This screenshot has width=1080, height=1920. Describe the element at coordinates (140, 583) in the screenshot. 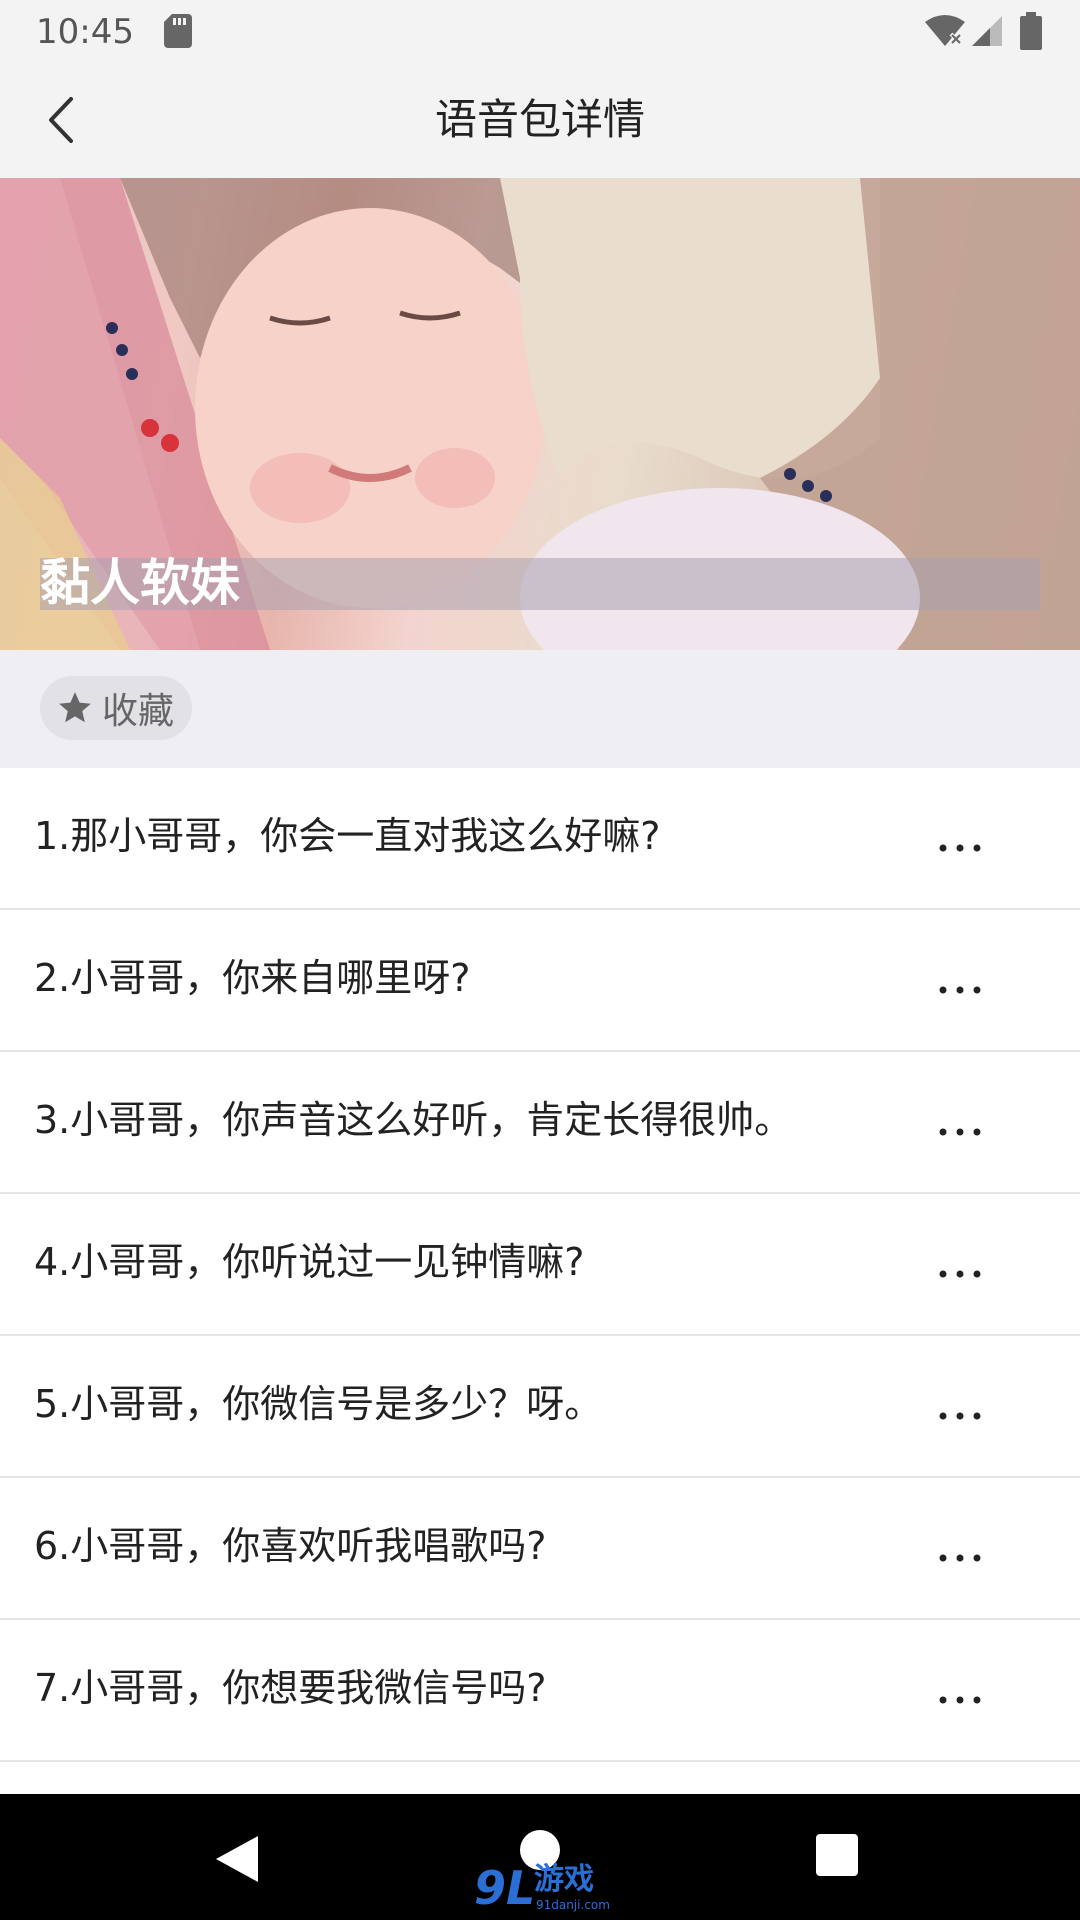

I see `voice-pack-name: 黏人软妹` at that location.